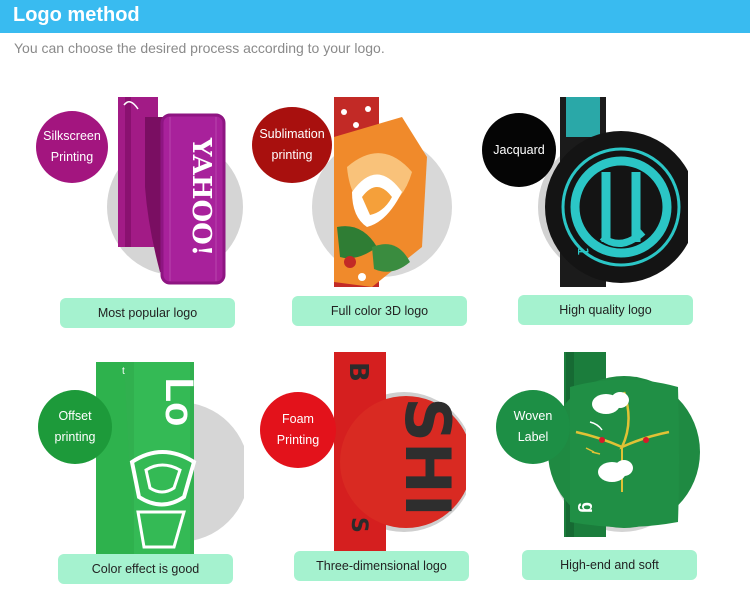 Image resolution: width=750 pixels, height=600 pixels. I want to click on method-card-jacquard: 1 Jacquard High quality logo, so click(585, 222).